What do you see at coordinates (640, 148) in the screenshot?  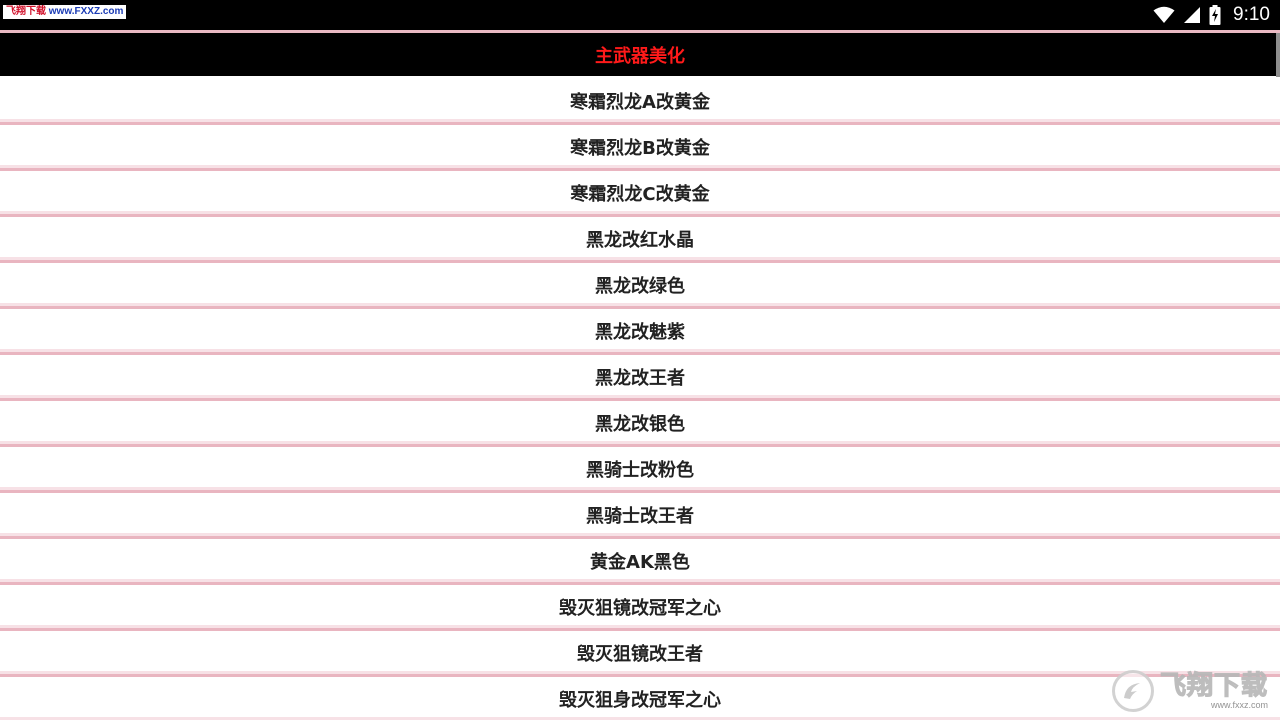 I see `list-item: 寒霜烈龙B改黄金` at bounding box center [640, 148].